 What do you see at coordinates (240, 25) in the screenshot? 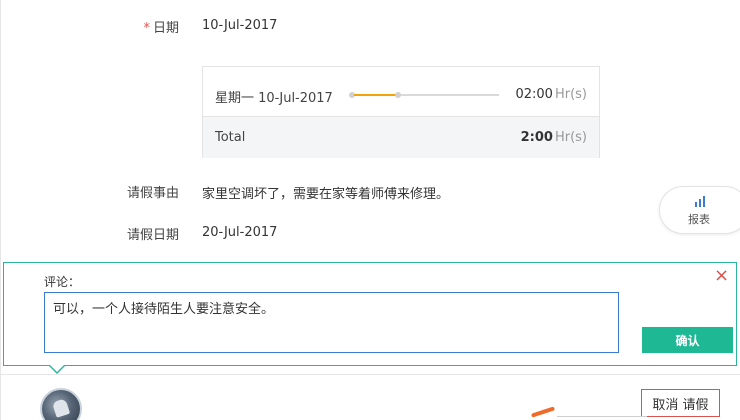
I see `date-value: 10-Jul-2017` at bounding box center [240, 25].